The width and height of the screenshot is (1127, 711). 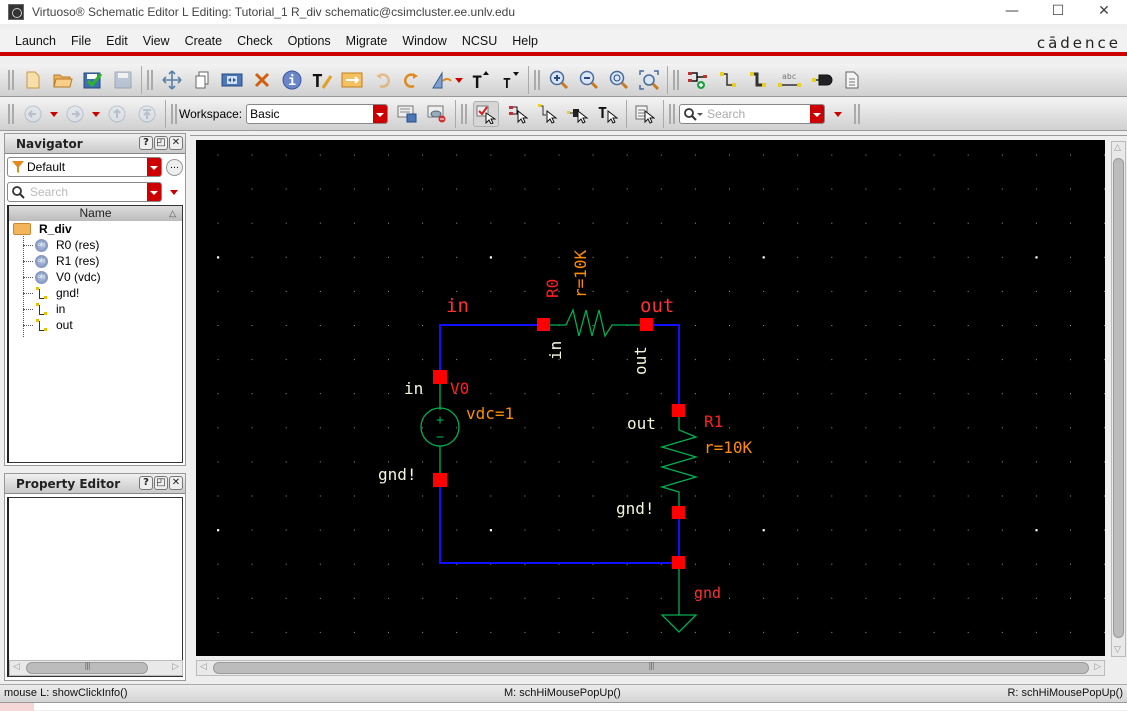 I want to click on select-wires-icon, so click(x=548, y=114).